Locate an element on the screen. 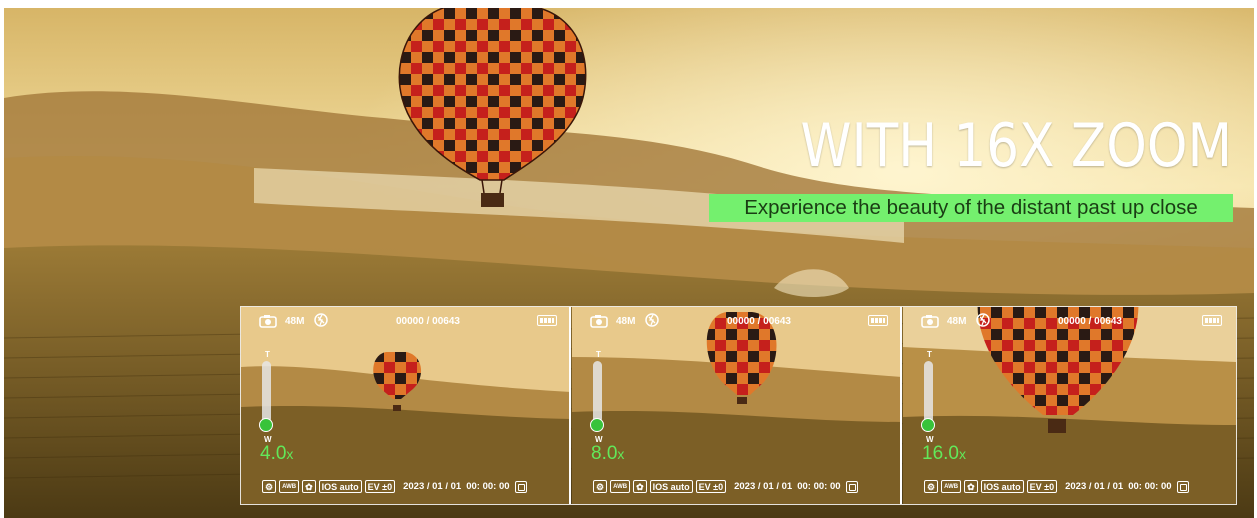  zoom-value: 4.0 is located at coordinates (273, 453).